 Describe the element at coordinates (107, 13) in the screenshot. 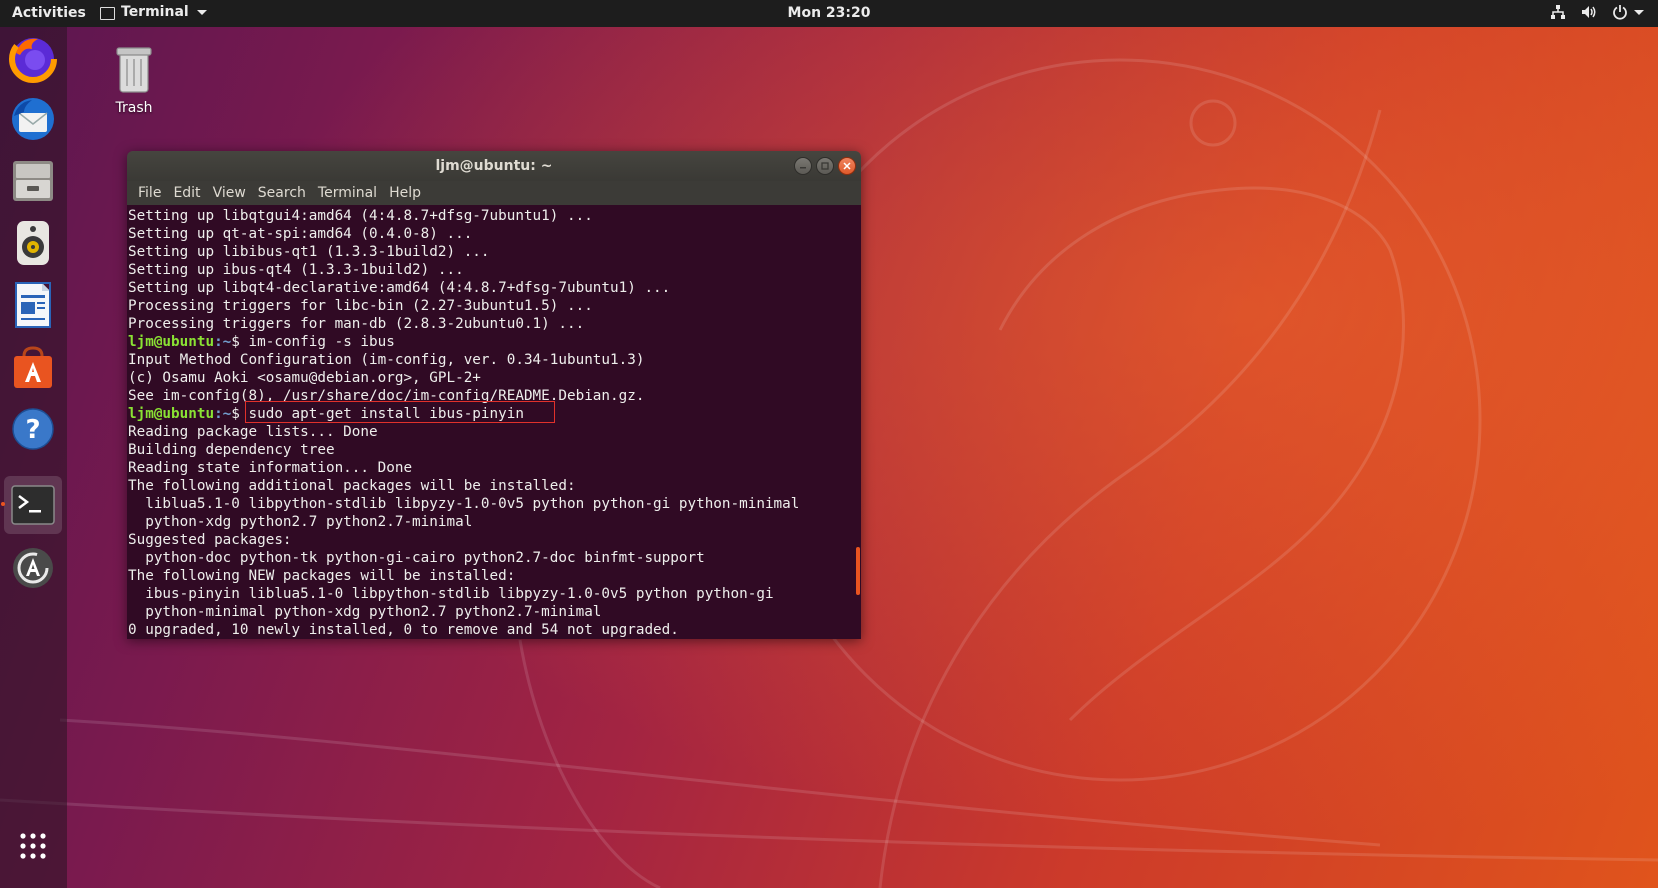

I see `terminal-mini-icon` at that location.